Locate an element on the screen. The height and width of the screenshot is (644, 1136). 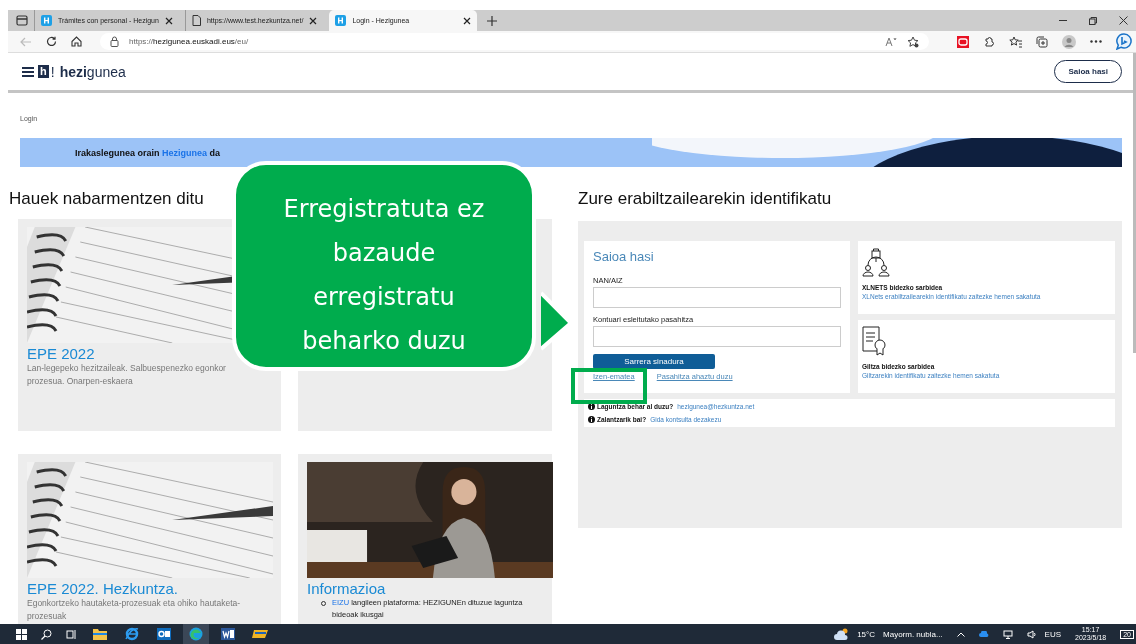
news-card: EPE 2022. Hezkuntza. Egonkortzeko hautaketa-prozesuak eta ohiko hautaketa-prozesuak is located at coordinates (149, 539).